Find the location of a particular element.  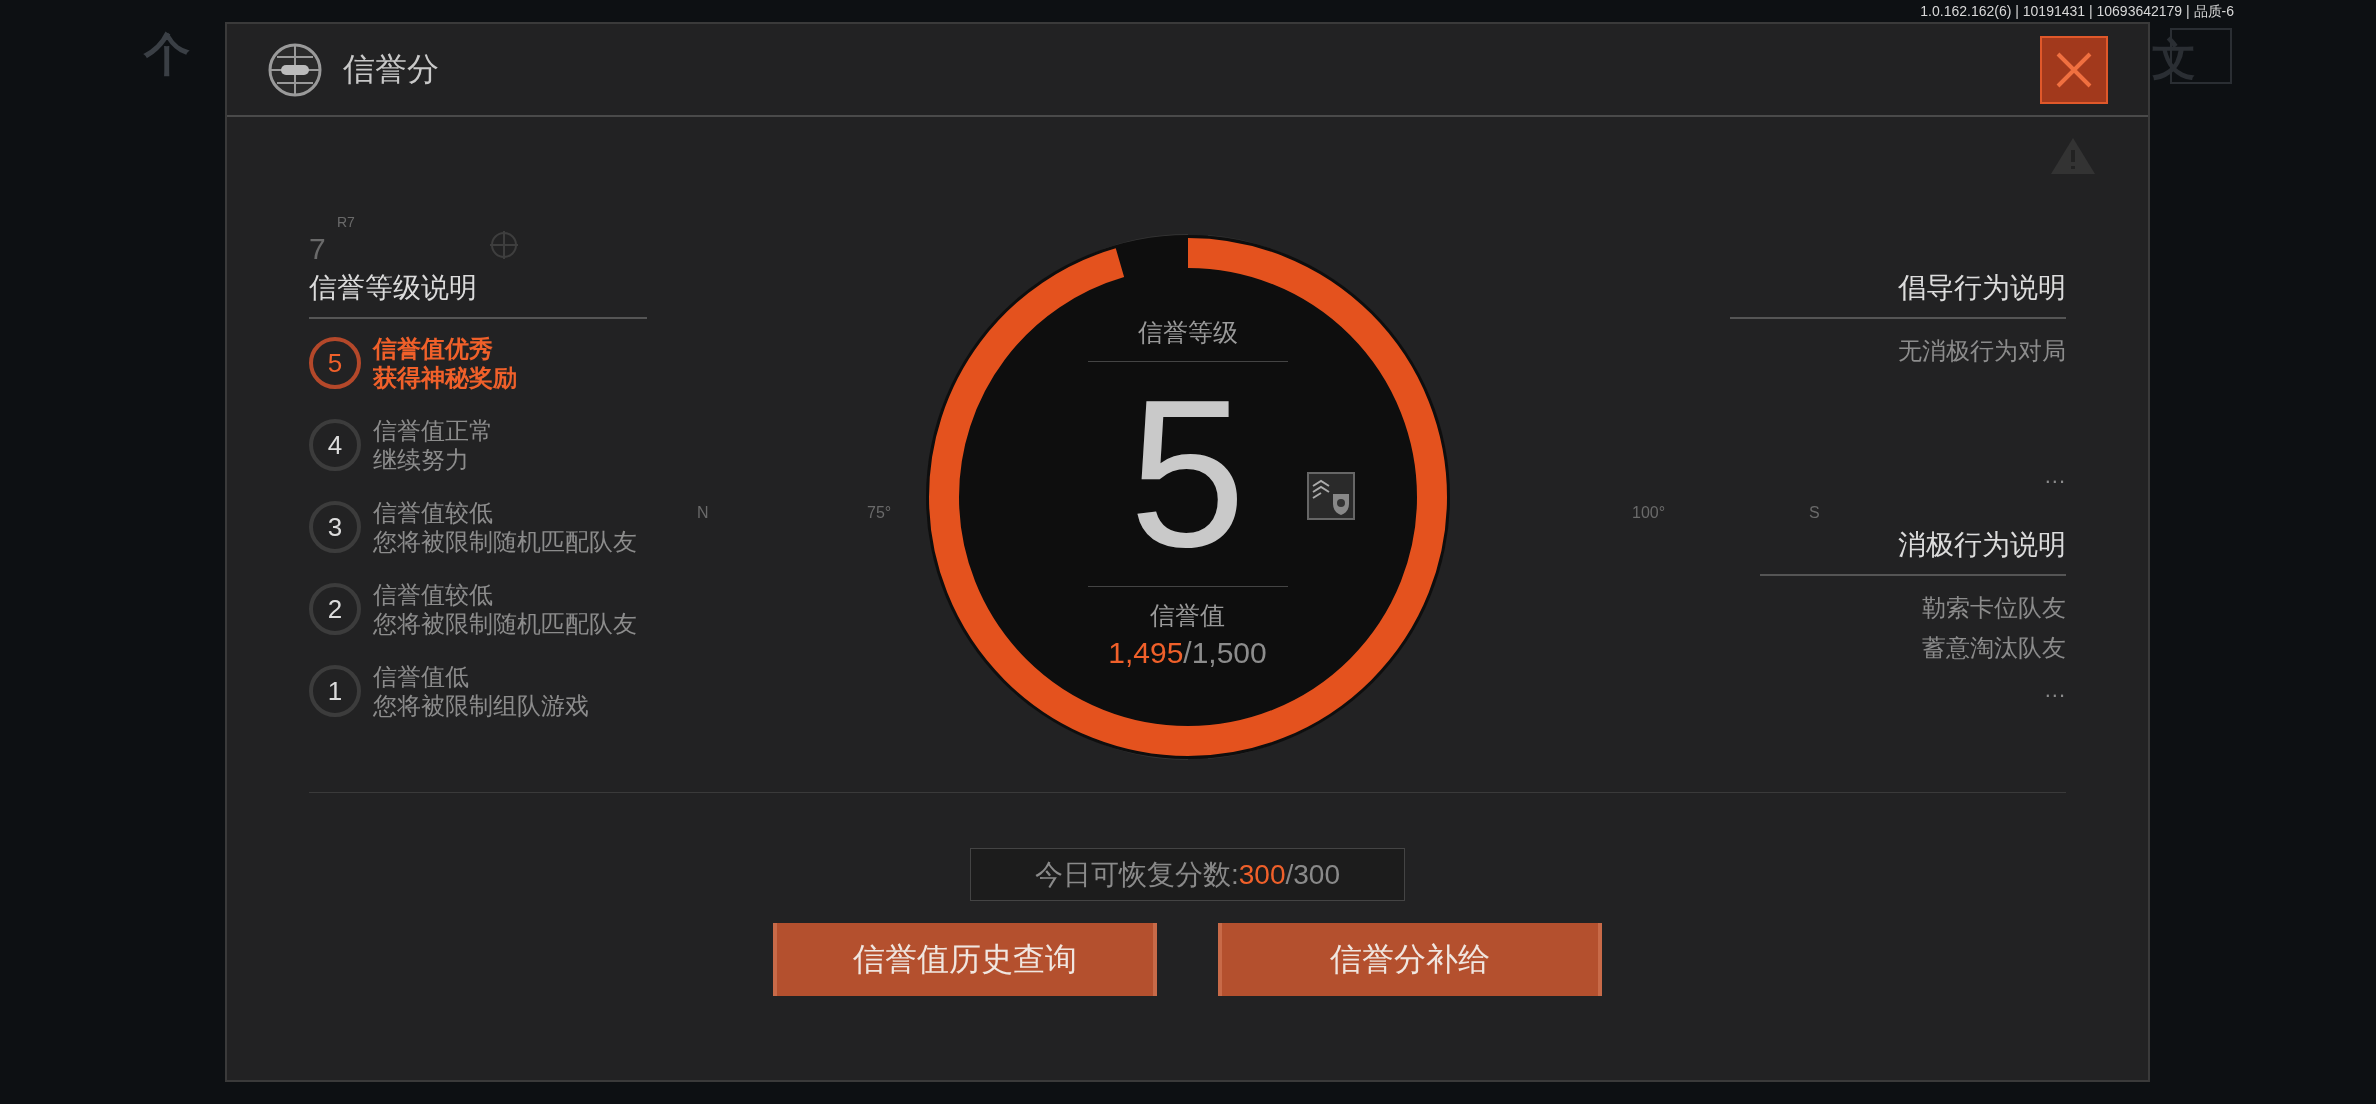

crosshair-icon is located at coordinates (504, 245).